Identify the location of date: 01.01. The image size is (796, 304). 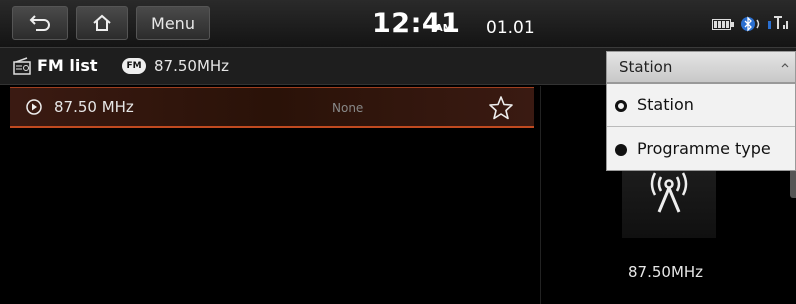
(510, 28).